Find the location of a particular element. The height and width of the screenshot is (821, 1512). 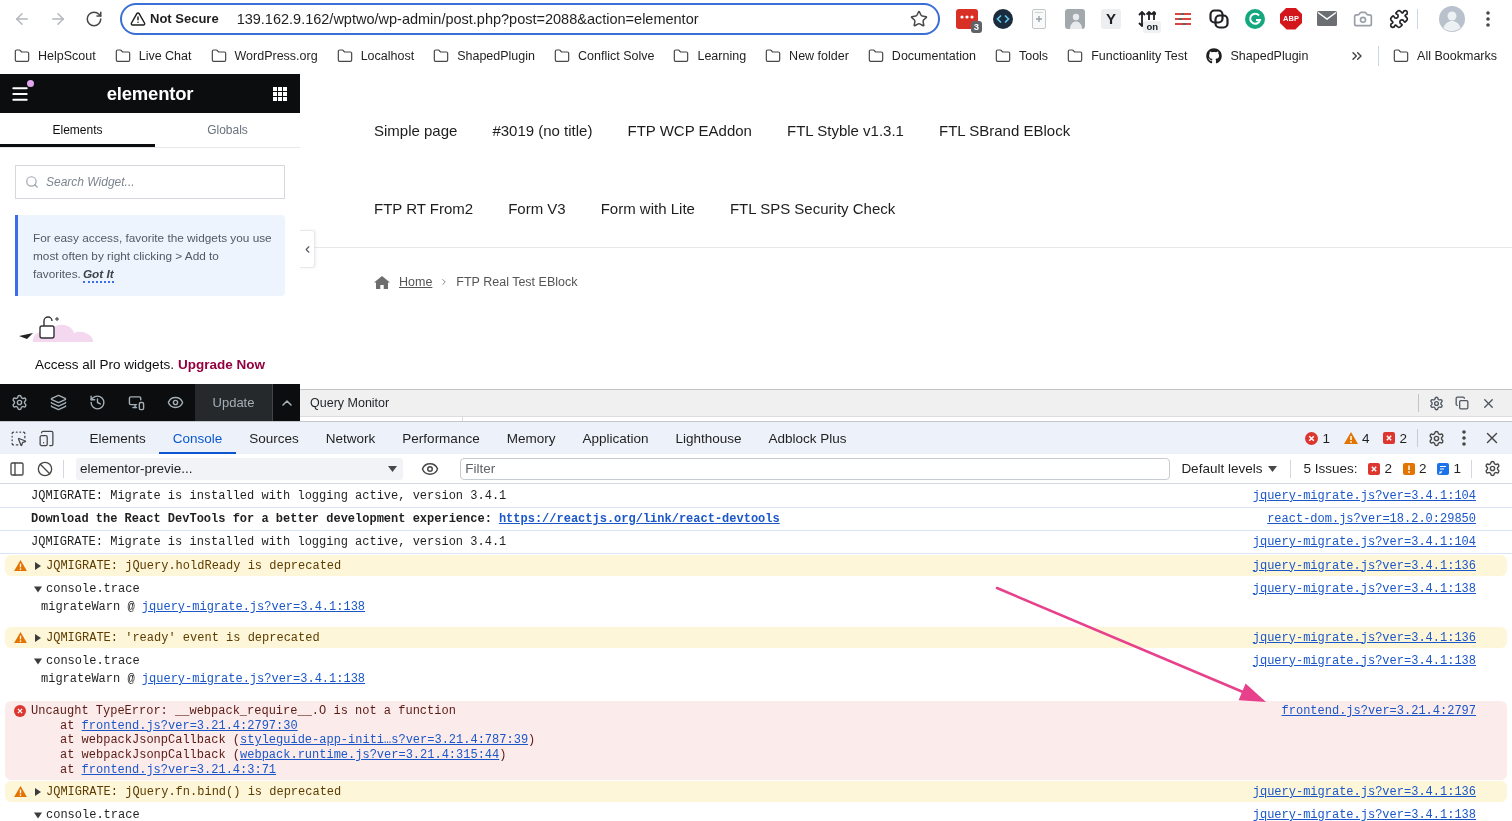

levels-dropdown: Default levels is located at coordinates (1229, 468).